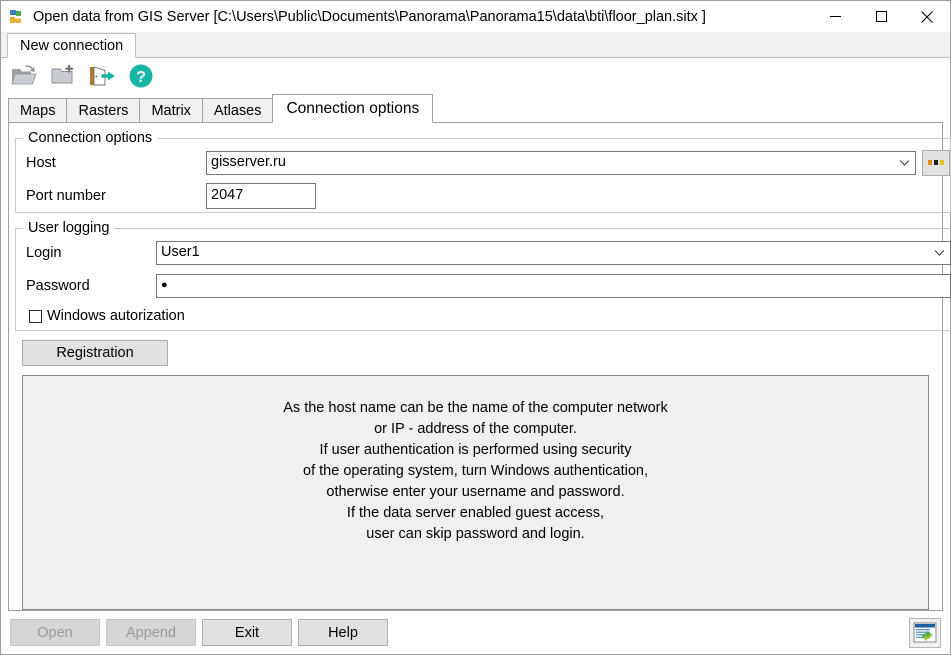 Image resolution: width=951 pixels, height=655 pixels. What do you see at coordinates (69, 228) in the screenshot?
I see `user-logging-legend: User logging` at bounding box center [69, 228].